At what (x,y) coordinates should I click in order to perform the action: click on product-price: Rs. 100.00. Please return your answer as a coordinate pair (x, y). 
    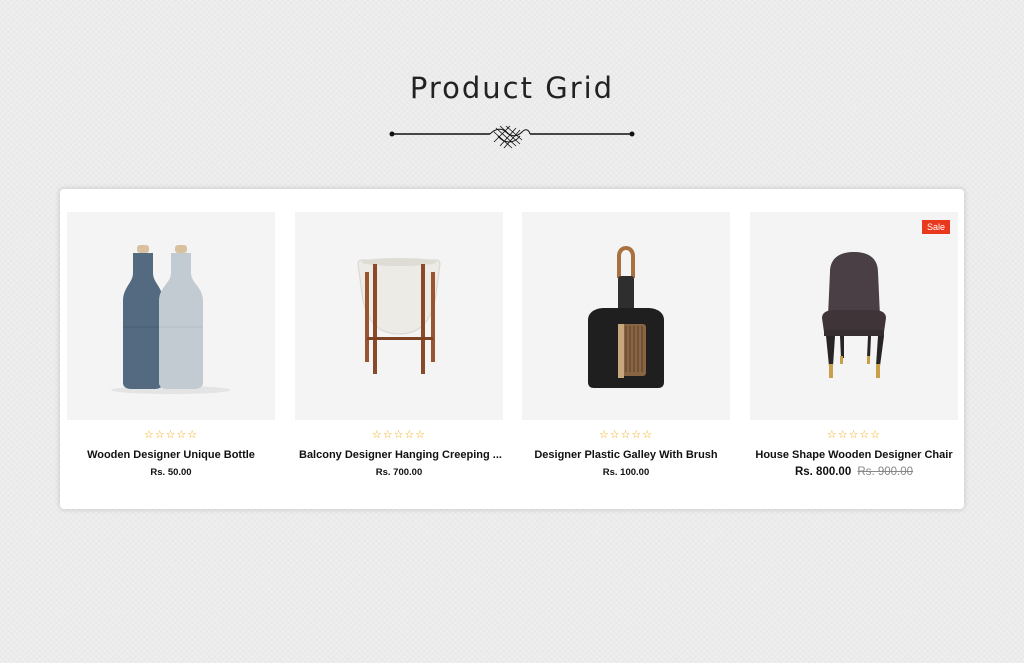
    Looking at the image, I should click on (626, 472).